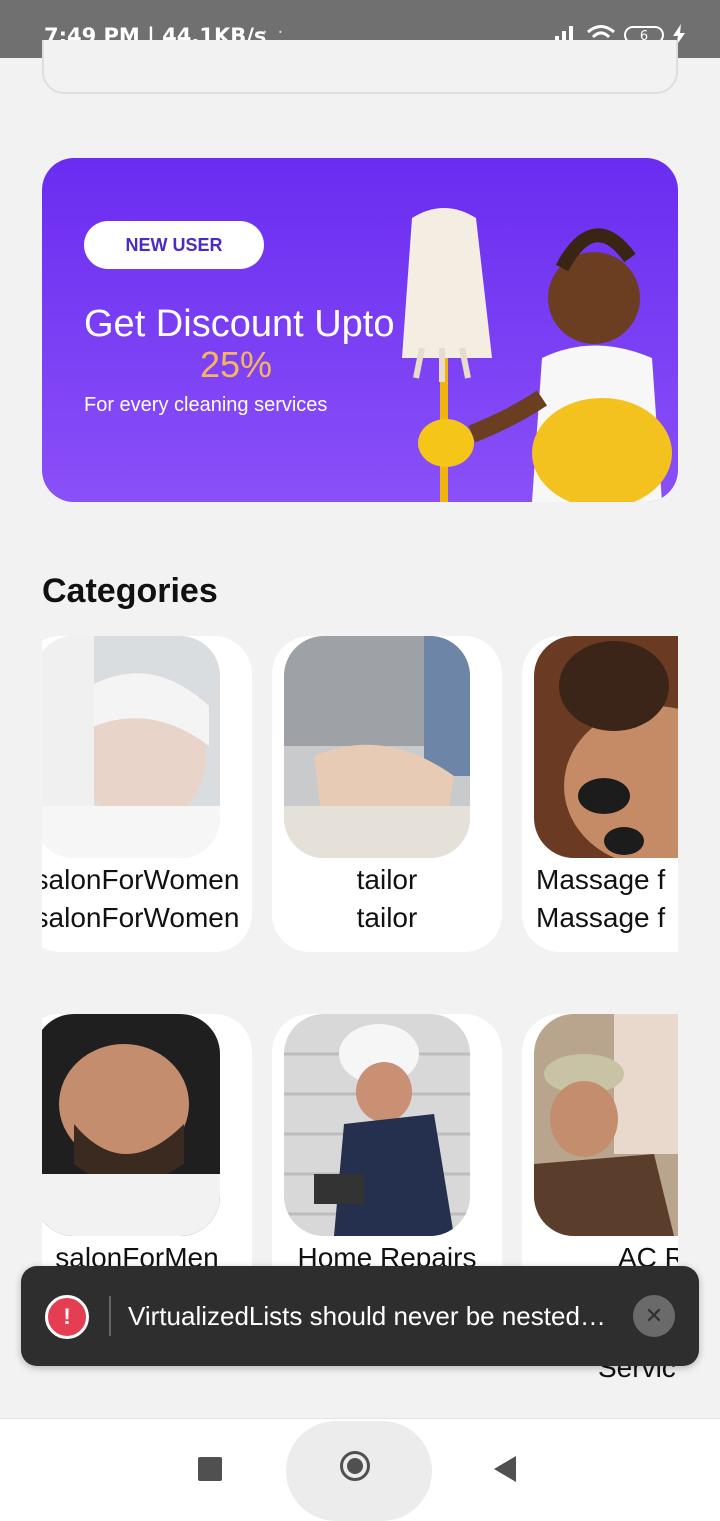 This screenshot has width=720, height=1521. I want to click on category-name: tailor, so click(387, 879).